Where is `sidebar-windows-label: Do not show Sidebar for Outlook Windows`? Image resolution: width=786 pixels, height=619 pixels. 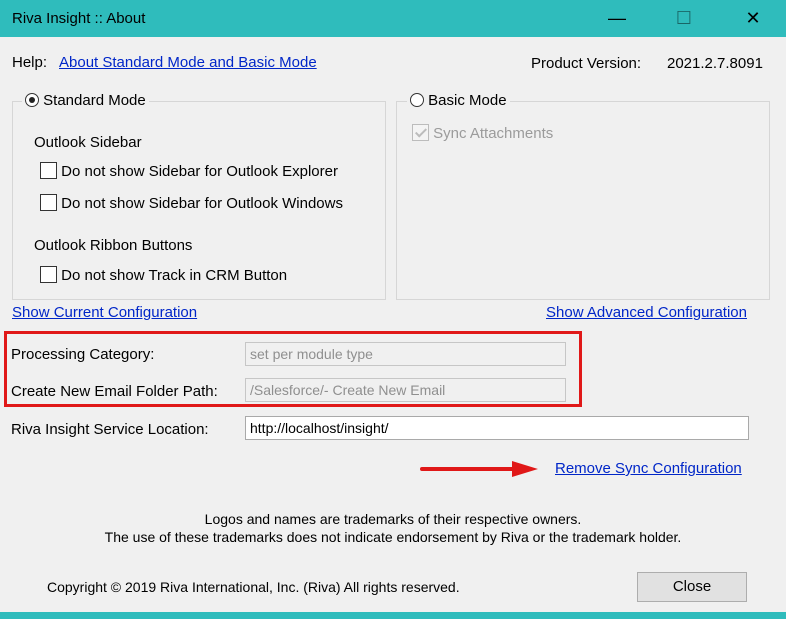 sidebar-windows-label: Do not show Sidebar for Outlook Windows is located at coordinates (202, 203).